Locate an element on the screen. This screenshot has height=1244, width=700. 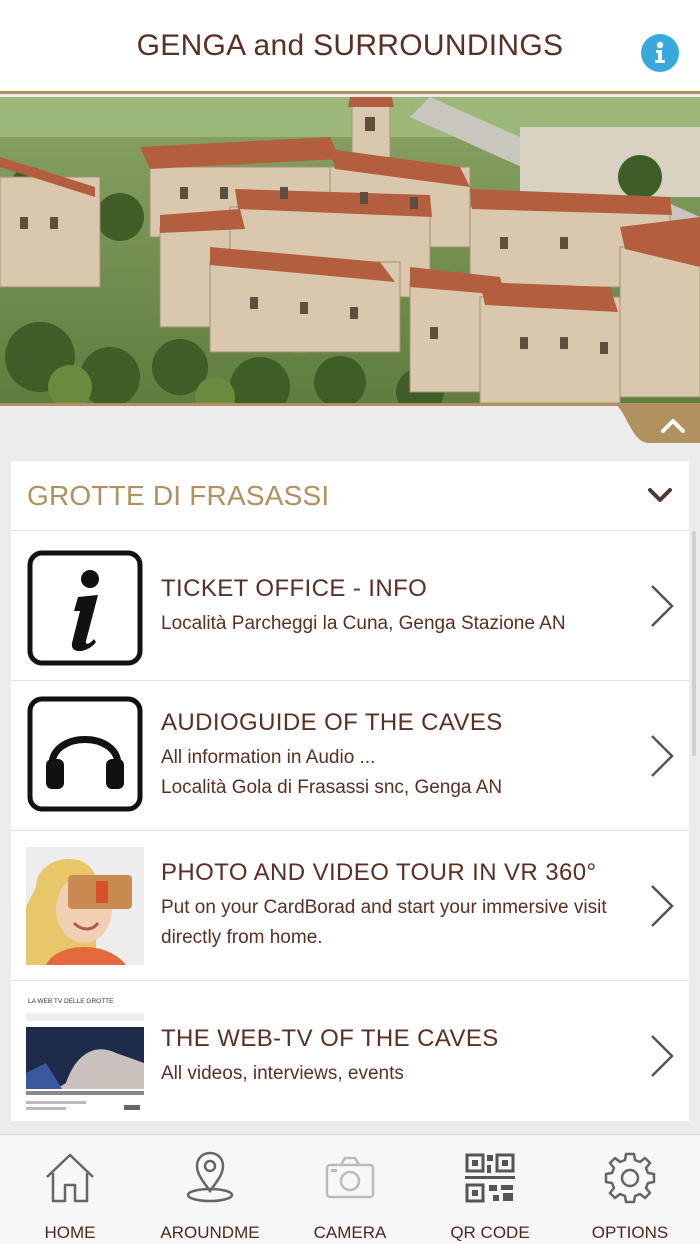
section-title: GROTTE DI FRASASSI is located at coordinates (178, 495).